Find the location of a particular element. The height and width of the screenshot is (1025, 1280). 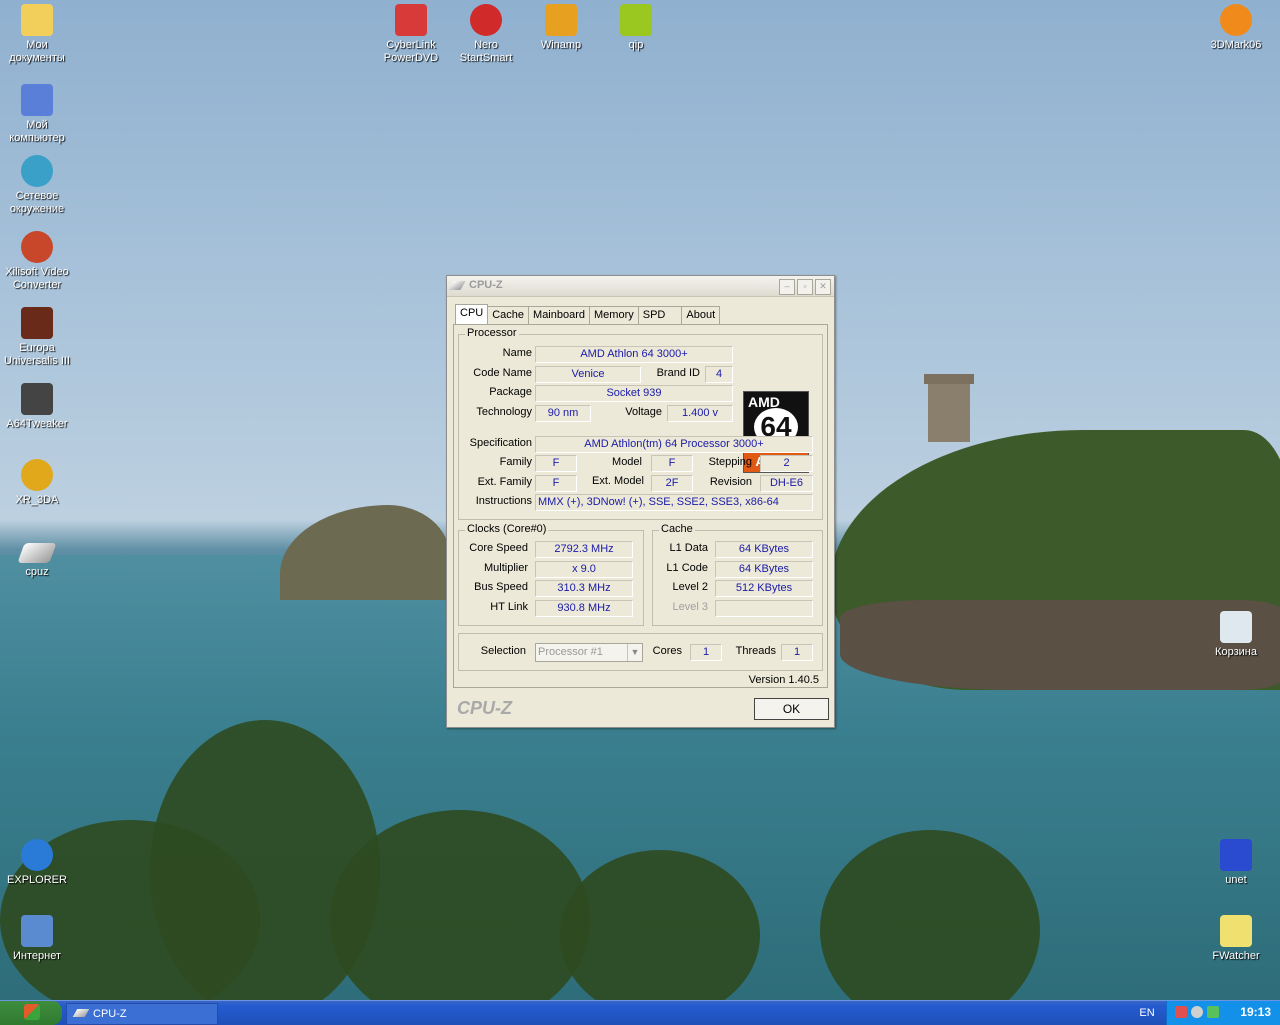

maximize-button: ▫ is located at coordinates (805, 287).